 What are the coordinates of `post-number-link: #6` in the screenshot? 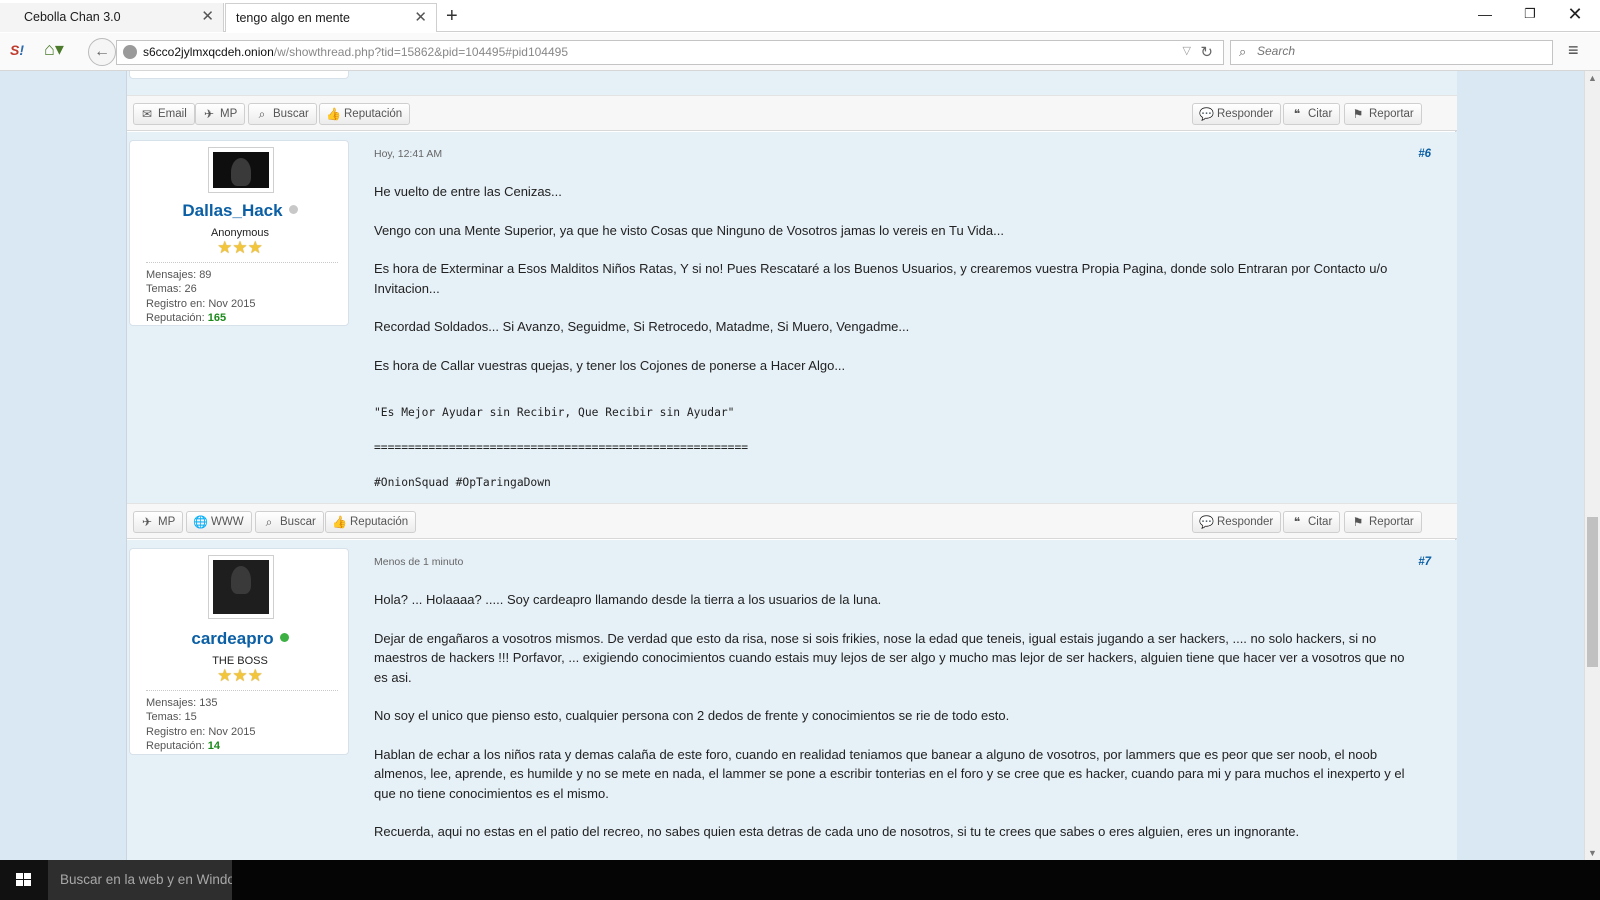 It's located at (1424, 154).